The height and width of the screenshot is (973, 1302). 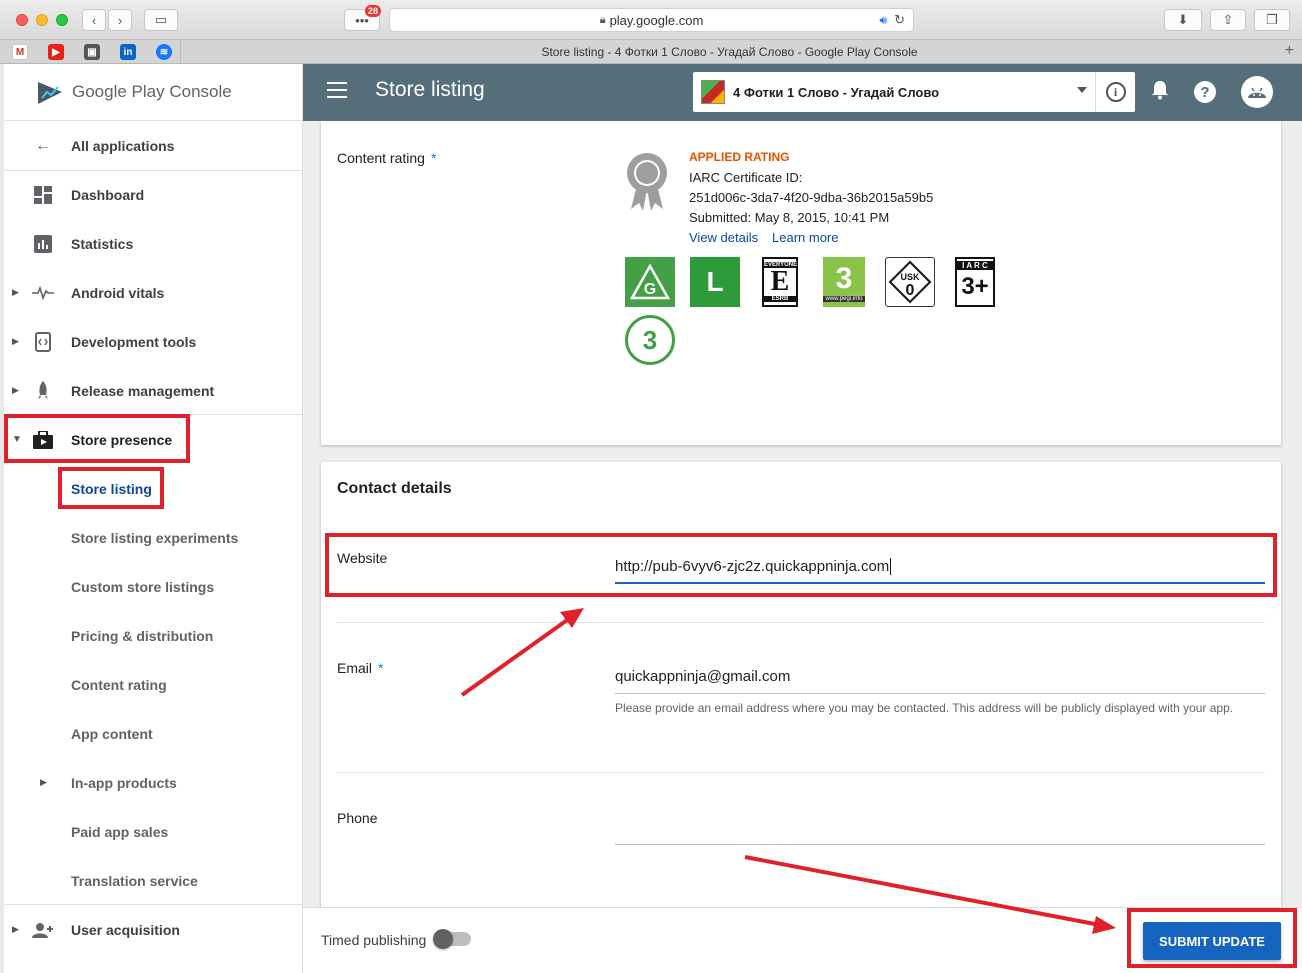 What do you see at coordinates (153, 929) in the screenshot?
I see `sidebar-item-user-acquisition: ▶ User acquisition` at bounding box center [153, 929].